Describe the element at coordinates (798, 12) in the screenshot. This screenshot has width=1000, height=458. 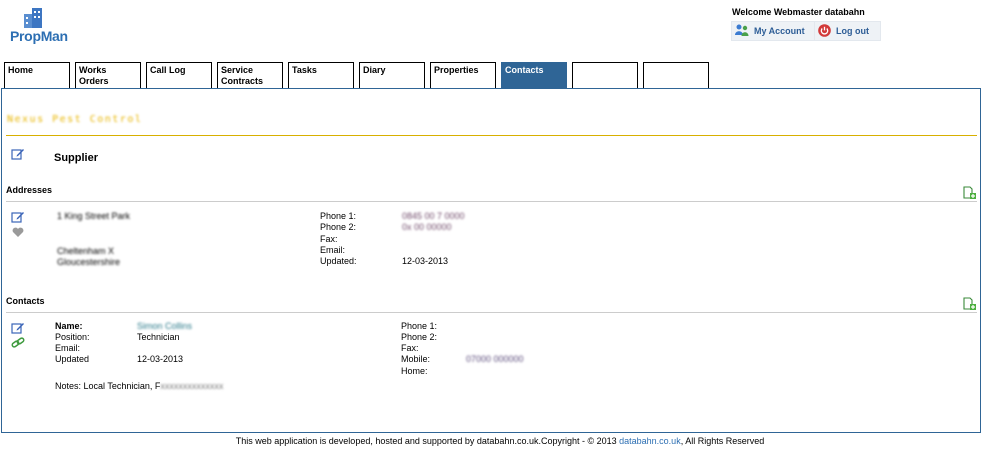
I see `welcome-text: Welcome Webmaster databahn` at that location.